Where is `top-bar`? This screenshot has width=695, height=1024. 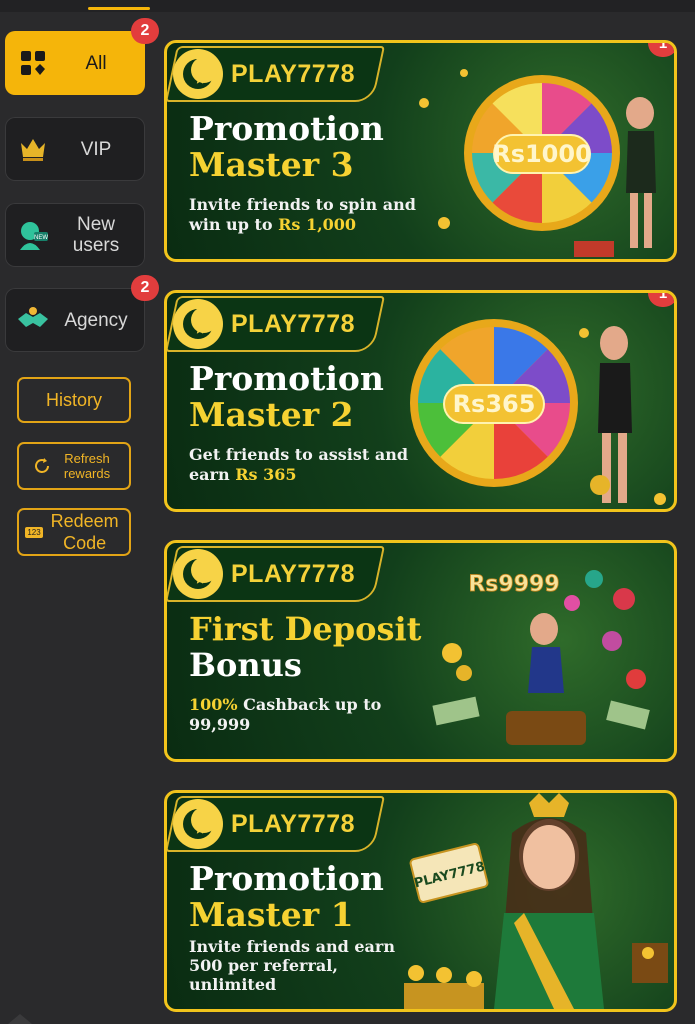
top-bar is located at coordinates (347, 6).